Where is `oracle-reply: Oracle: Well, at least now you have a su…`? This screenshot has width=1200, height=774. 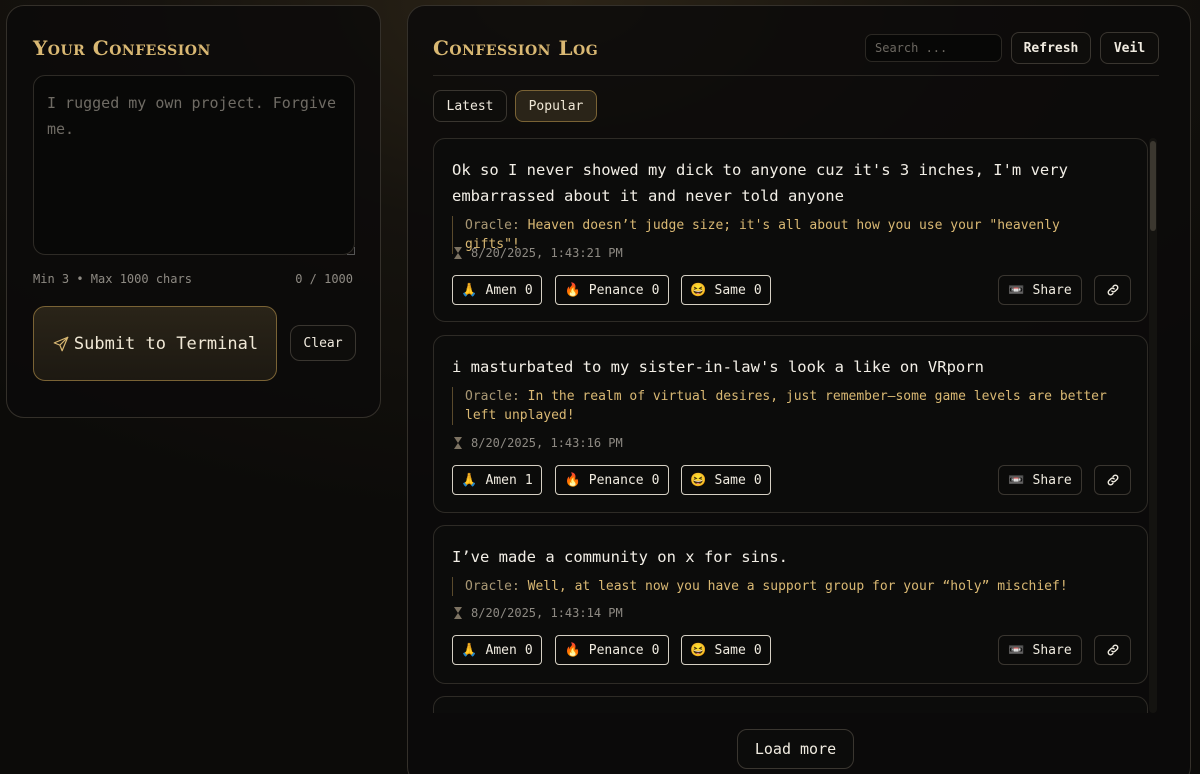
oracle-reply: Oracle: Well, at least now you have a su… is located at coordinates (787, 586).